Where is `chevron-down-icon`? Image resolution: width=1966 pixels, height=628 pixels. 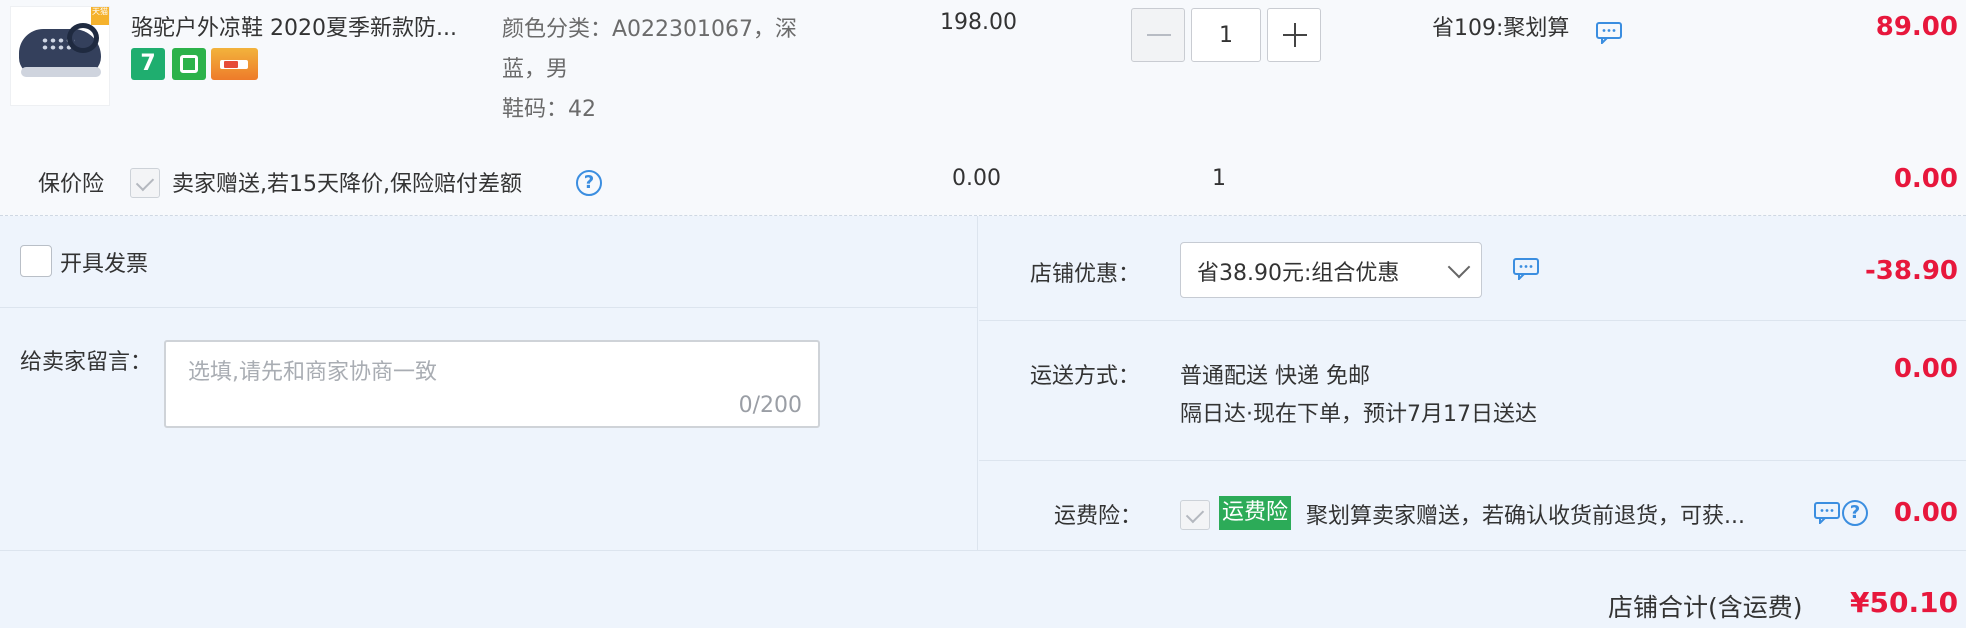
chevron-down-icon is located at coordinates (1459, 267).